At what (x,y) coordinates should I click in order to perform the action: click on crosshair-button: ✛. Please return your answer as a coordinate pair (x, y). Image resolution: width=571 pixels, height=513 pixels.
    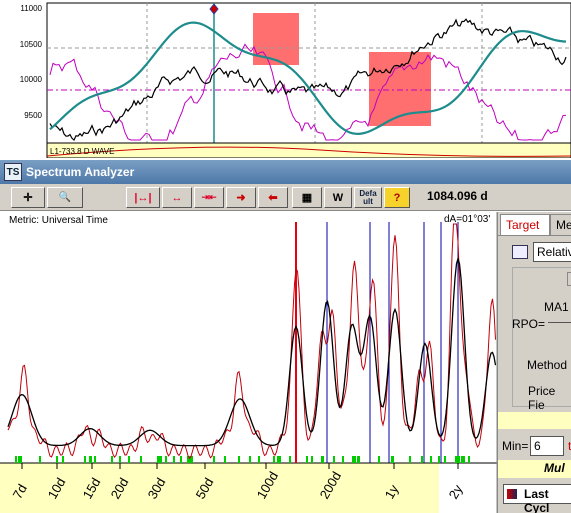
    Looking at the image, I should click on (28, 197).